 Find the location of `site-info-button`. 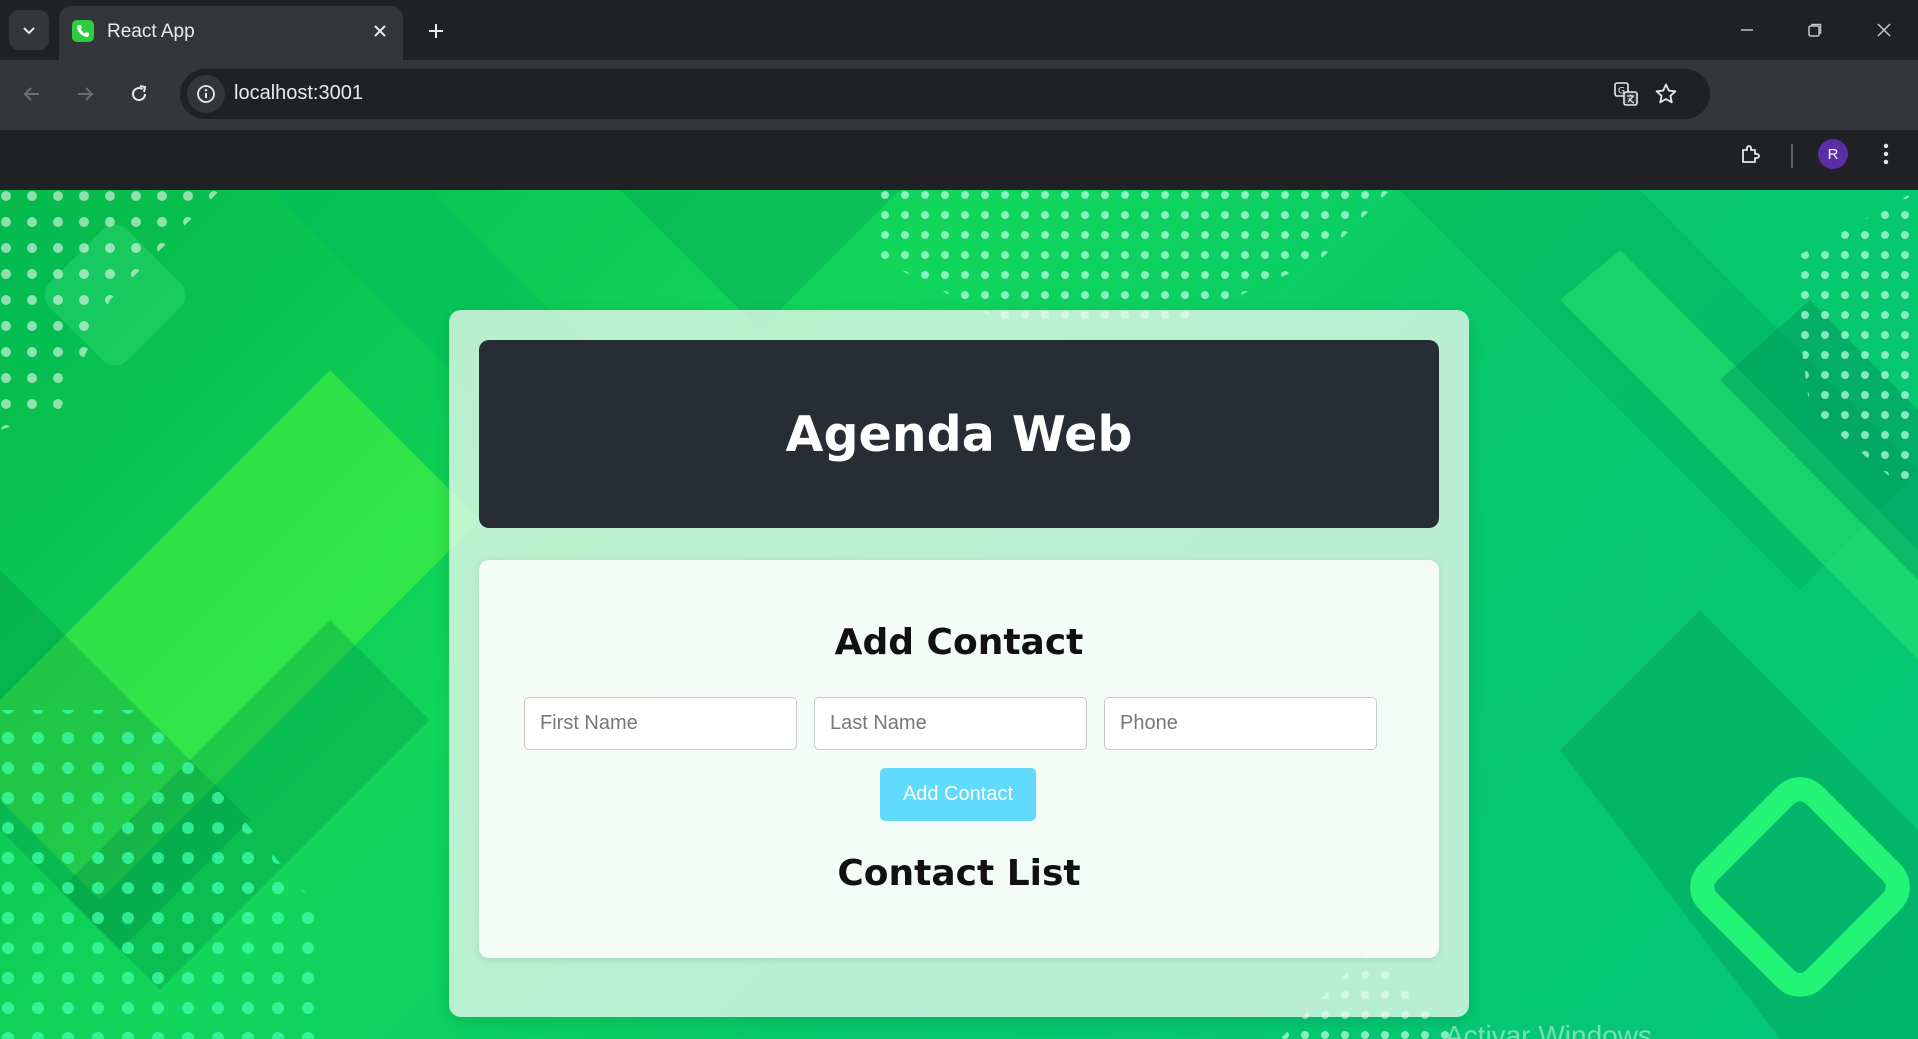

site-info-button is located at coordinates (206, 94).